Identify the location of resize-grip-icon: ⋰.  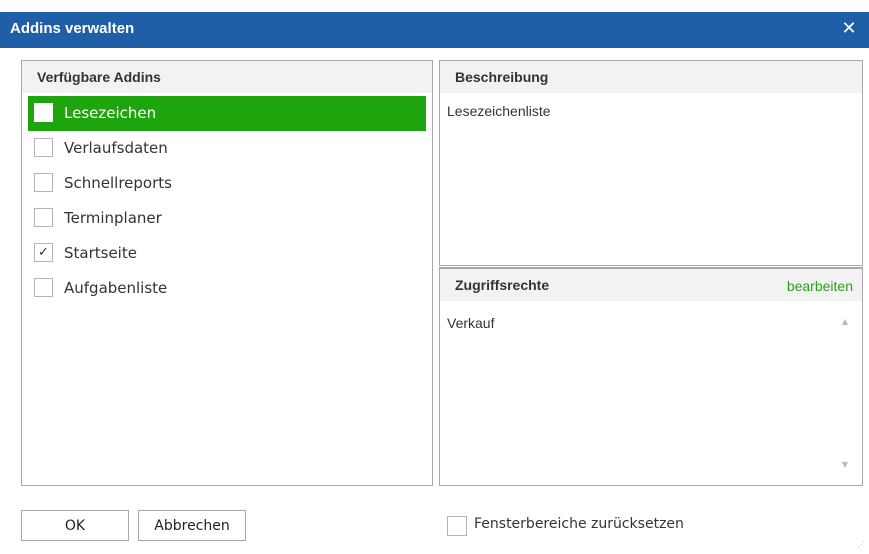
(860, 545).